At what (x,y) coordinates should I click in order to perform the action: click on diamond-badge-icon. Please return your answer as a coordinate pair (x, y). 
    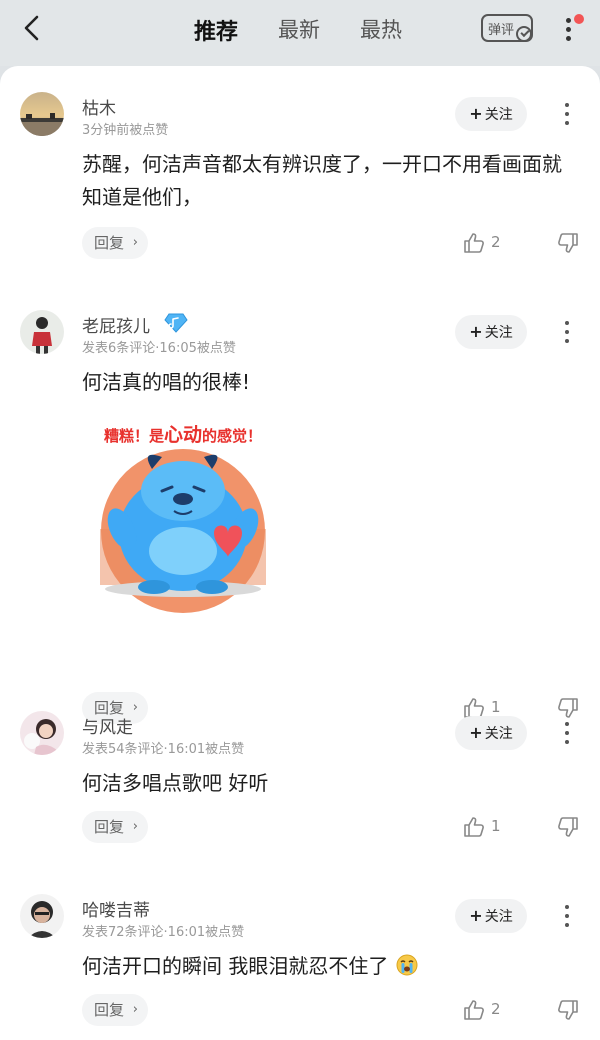
    Looking at the image, I should click on (176, 323).